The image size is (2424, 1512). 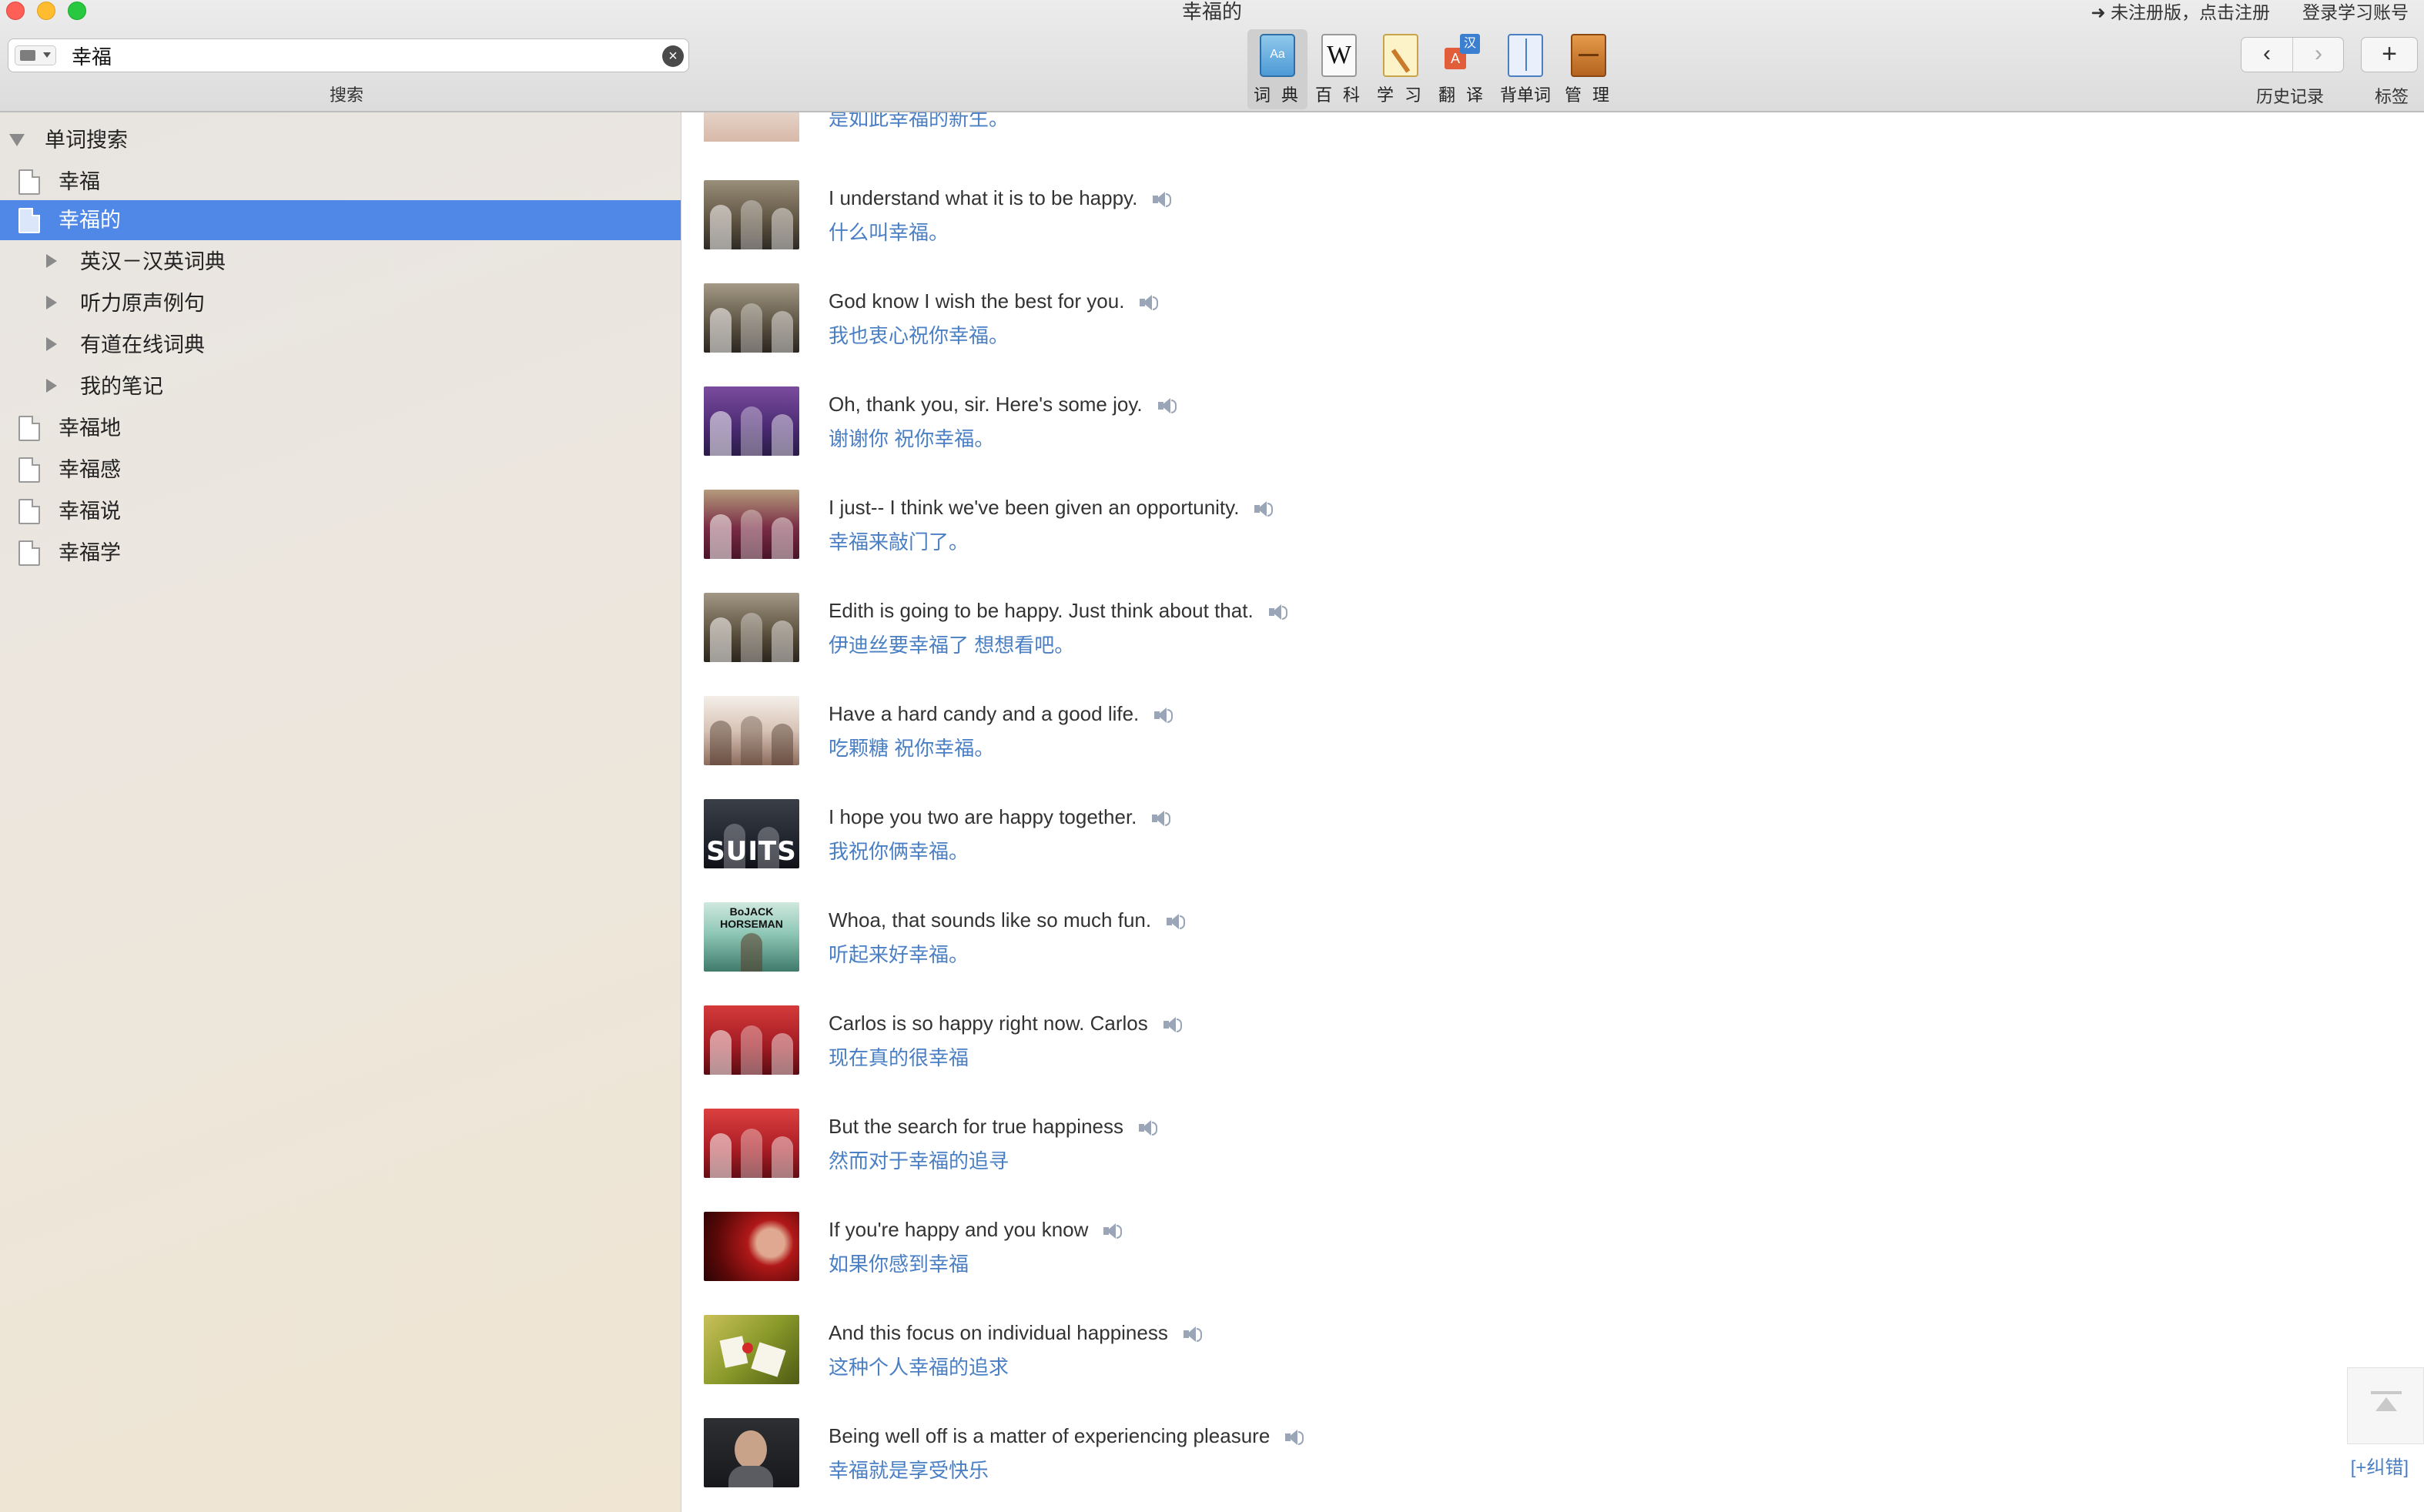 What do you see at coordinates (751, 917) in the screenshot?
I see `thumbnail-caption: BoJACK HORSEMAN` at bounding box center [751, 917].